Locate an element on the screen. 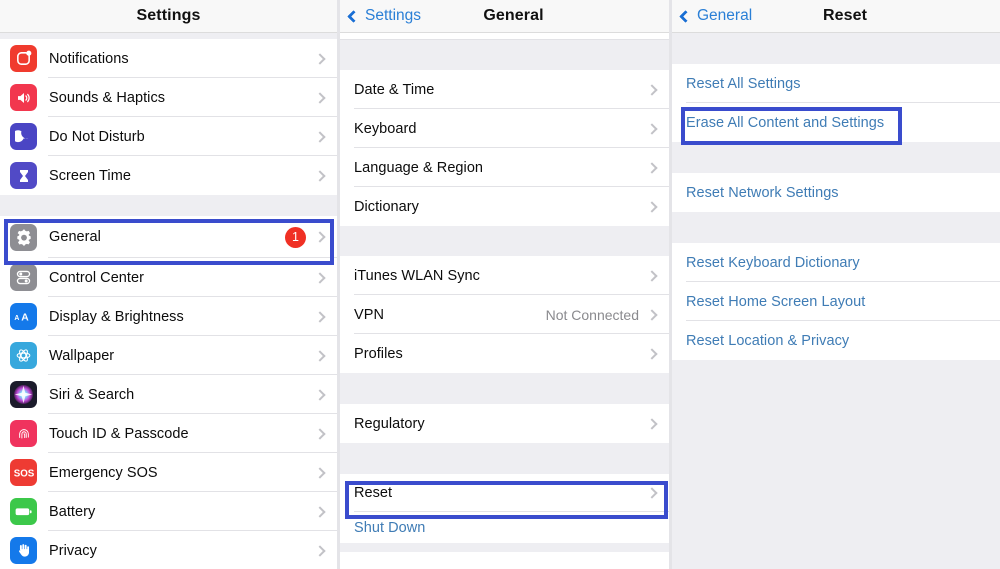 The height and width of the screenshot is (569, 1000). general-group-3: Regulatory is located at coordinates (504, 423).